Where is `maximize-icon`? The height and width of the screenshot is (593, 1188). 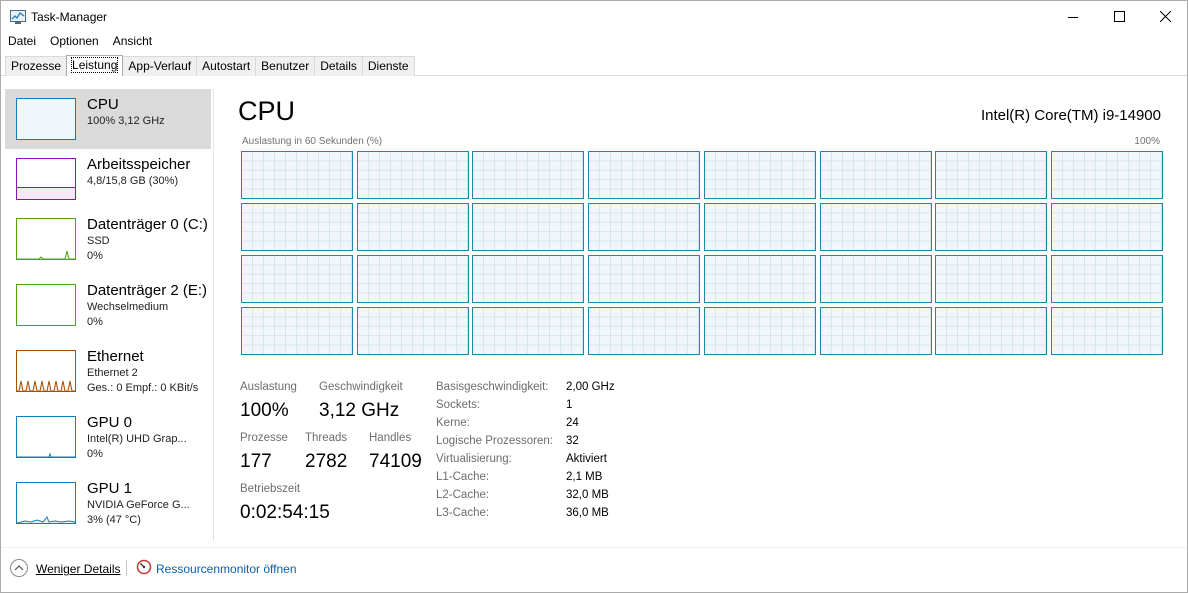 maximize-icon is located at coordinates (1119, 16).